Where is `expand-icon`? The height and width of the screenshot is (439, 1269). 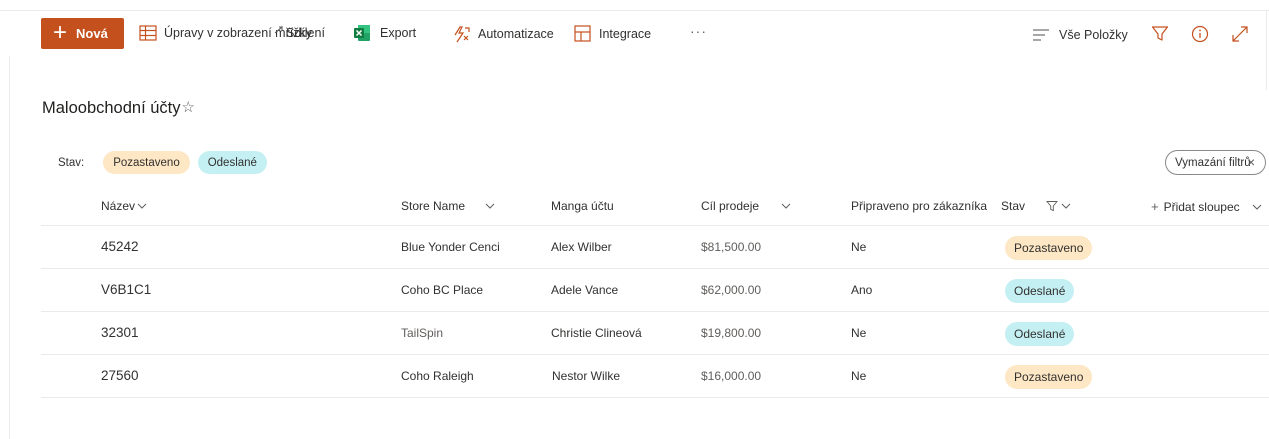 expand-icon is located at coordinates (1240, 34).